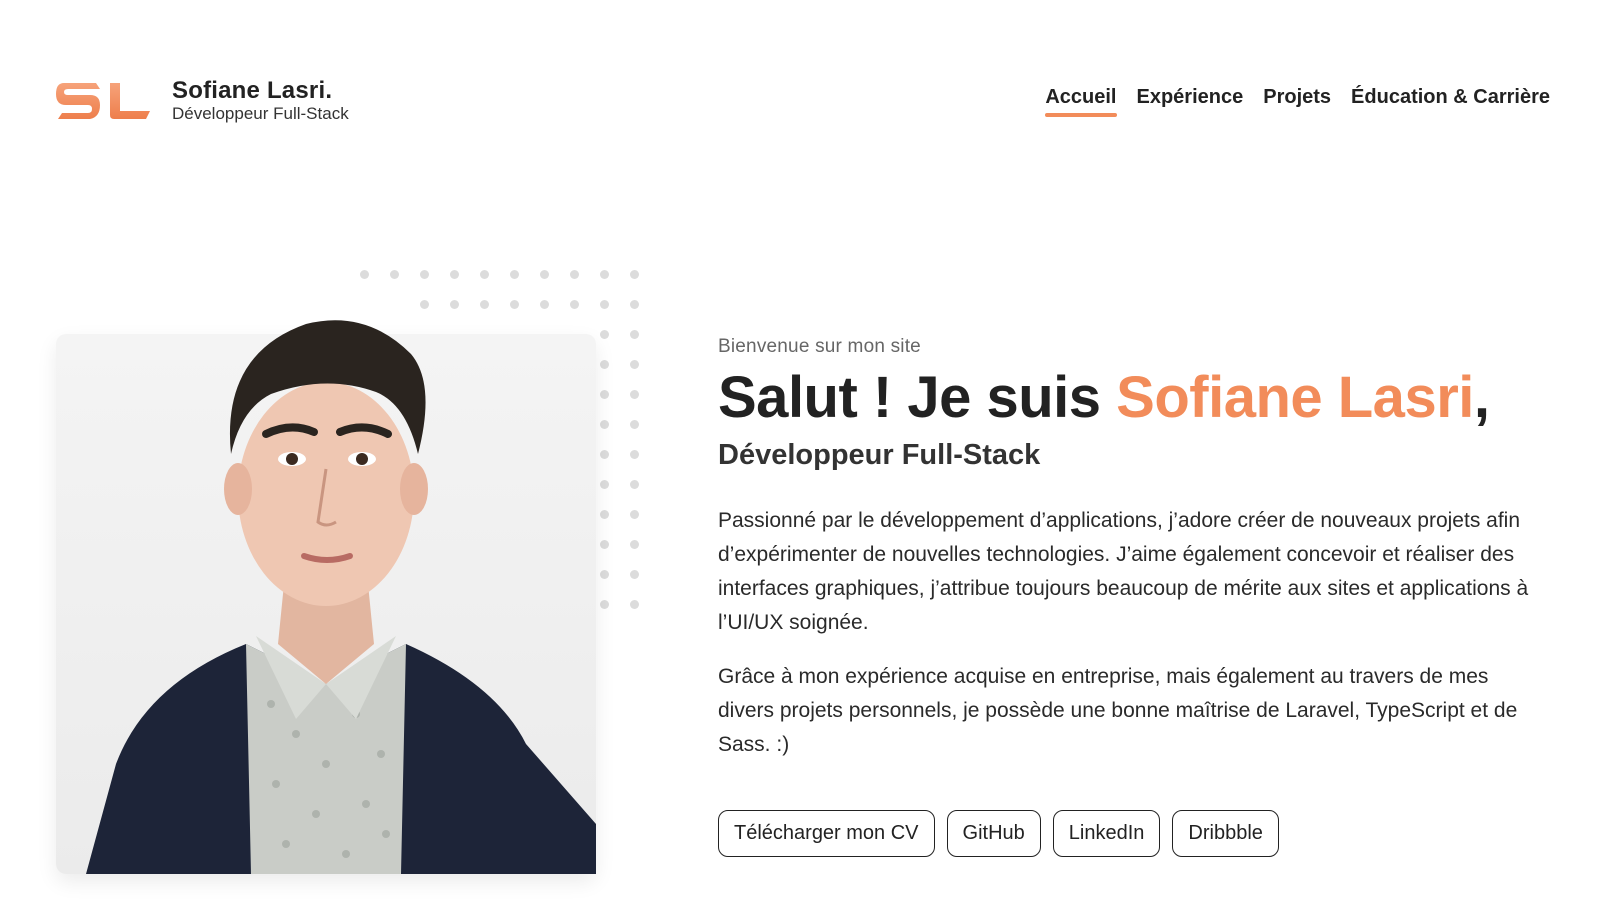 The width and height of the screenshot is (1600, 900). Describe the element at coordinates (252, 90) in the screenshot. I see `brand-name: Sofiane Lasri.` at that location.